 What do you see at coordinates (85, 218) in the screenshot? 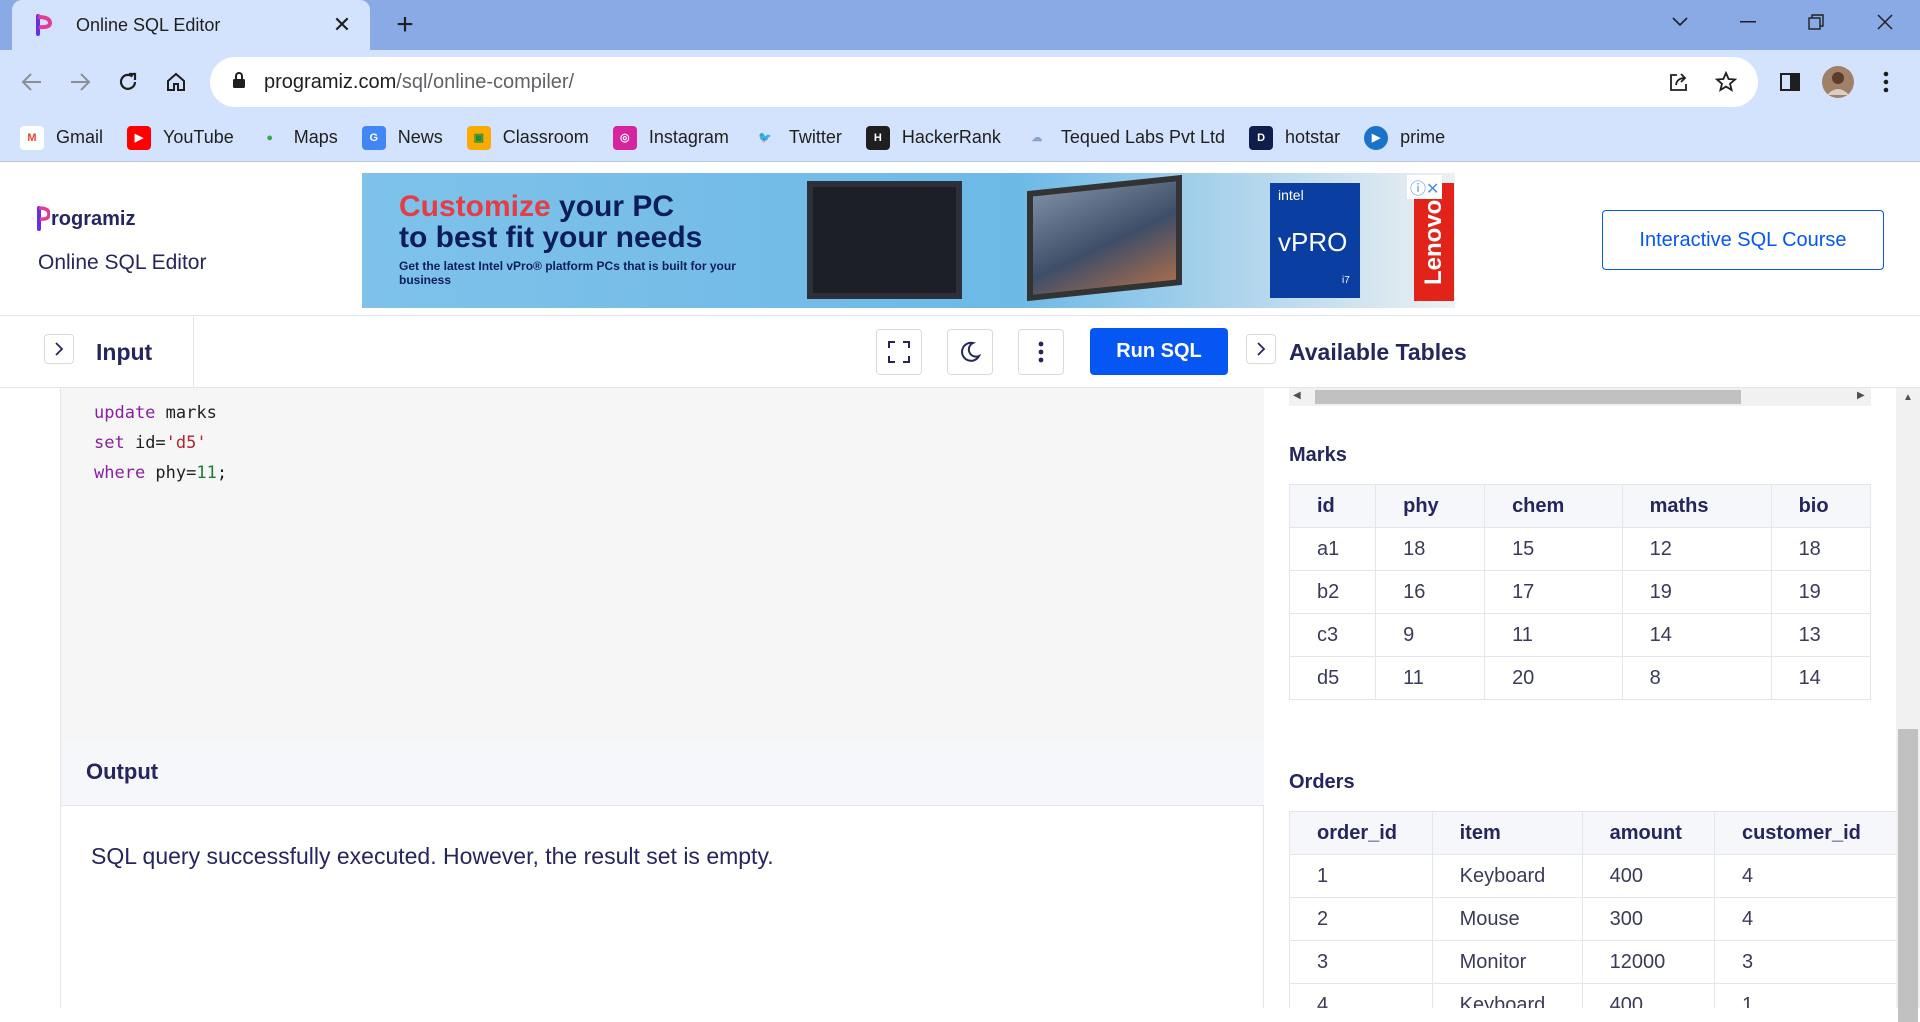
I see `programiz-logo: rogramiz` at bounding box center [85, 218].